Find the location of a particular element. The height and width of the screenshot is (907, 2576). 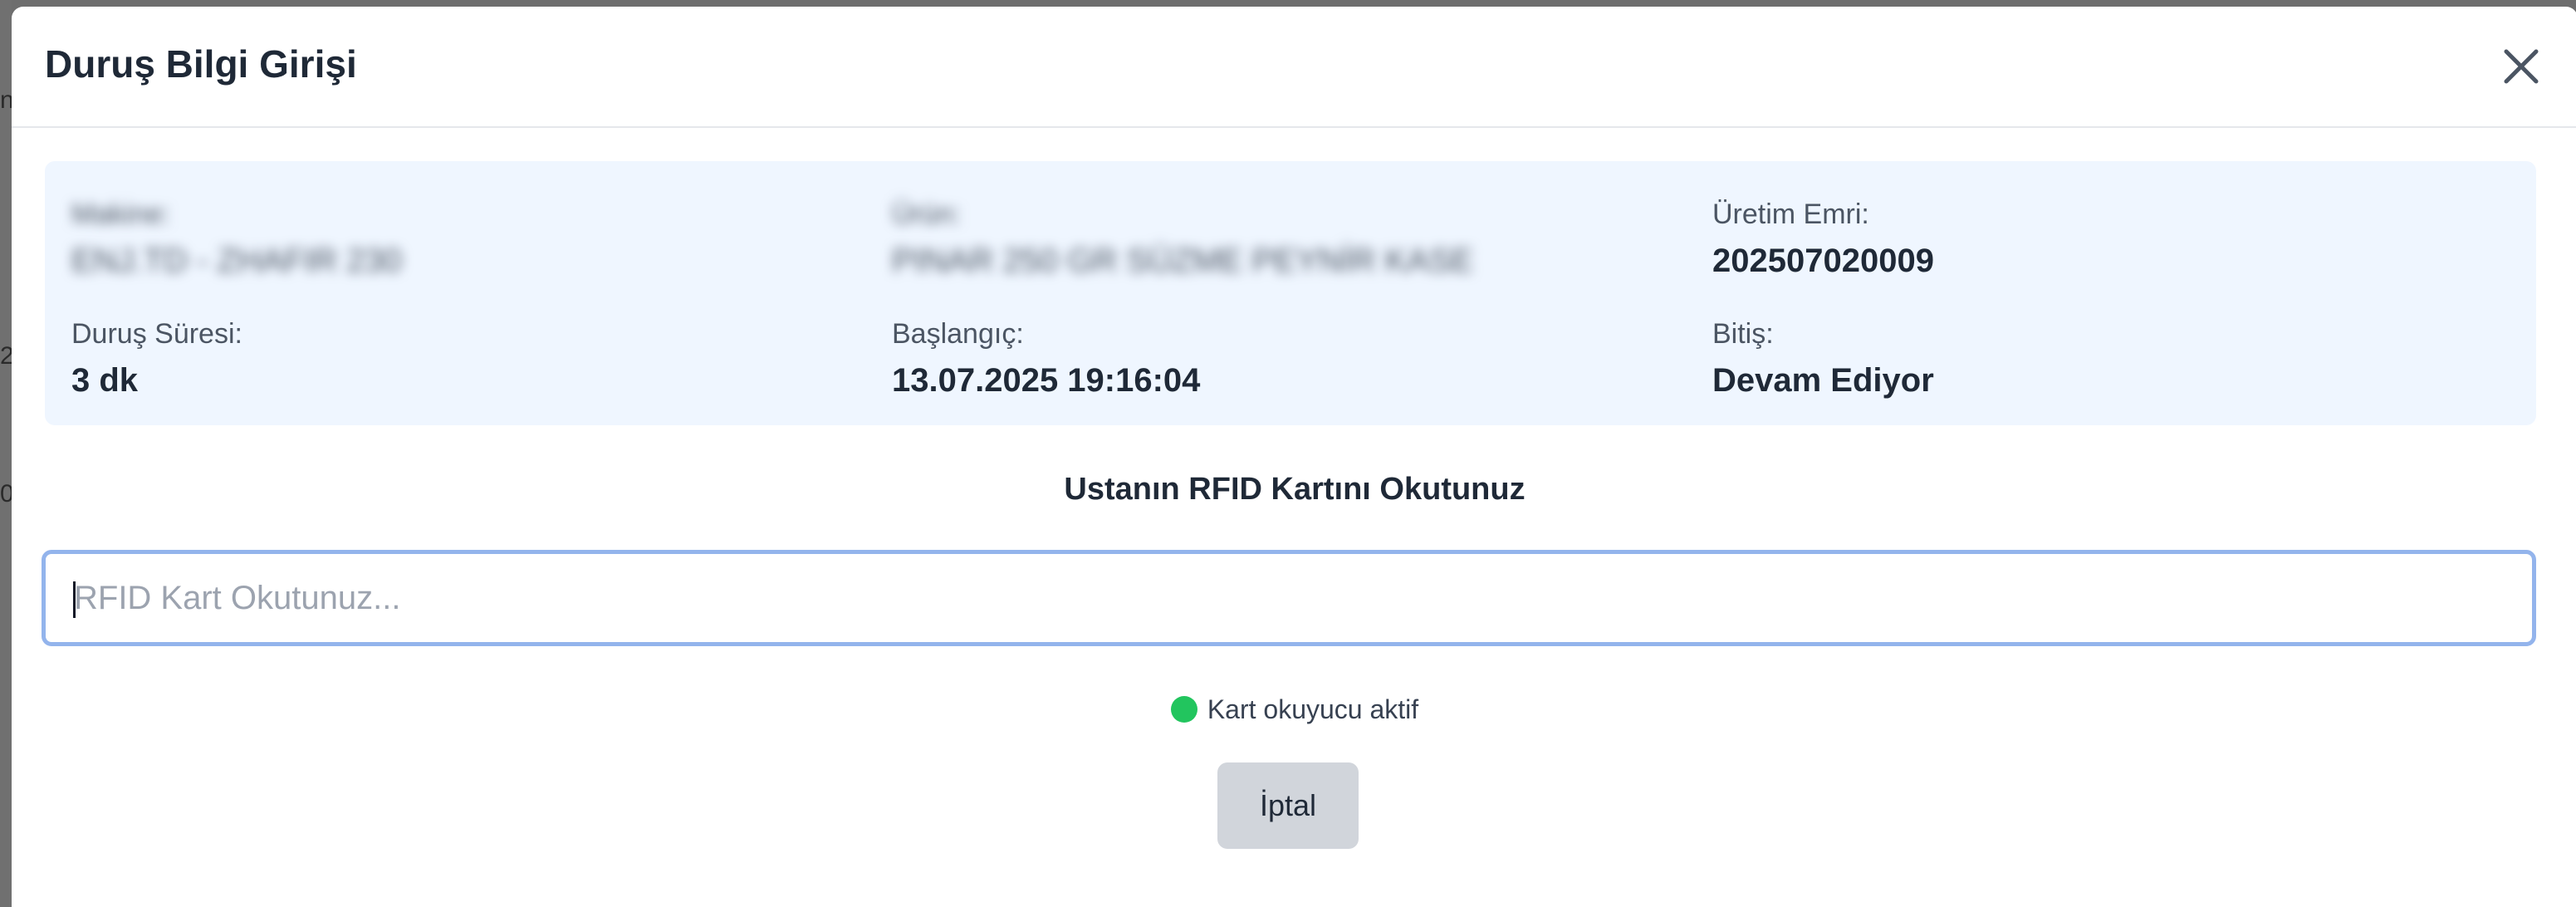

machine-value: ENJ.TD - ZHAFIR 230 is located at coordinates (236, 261).